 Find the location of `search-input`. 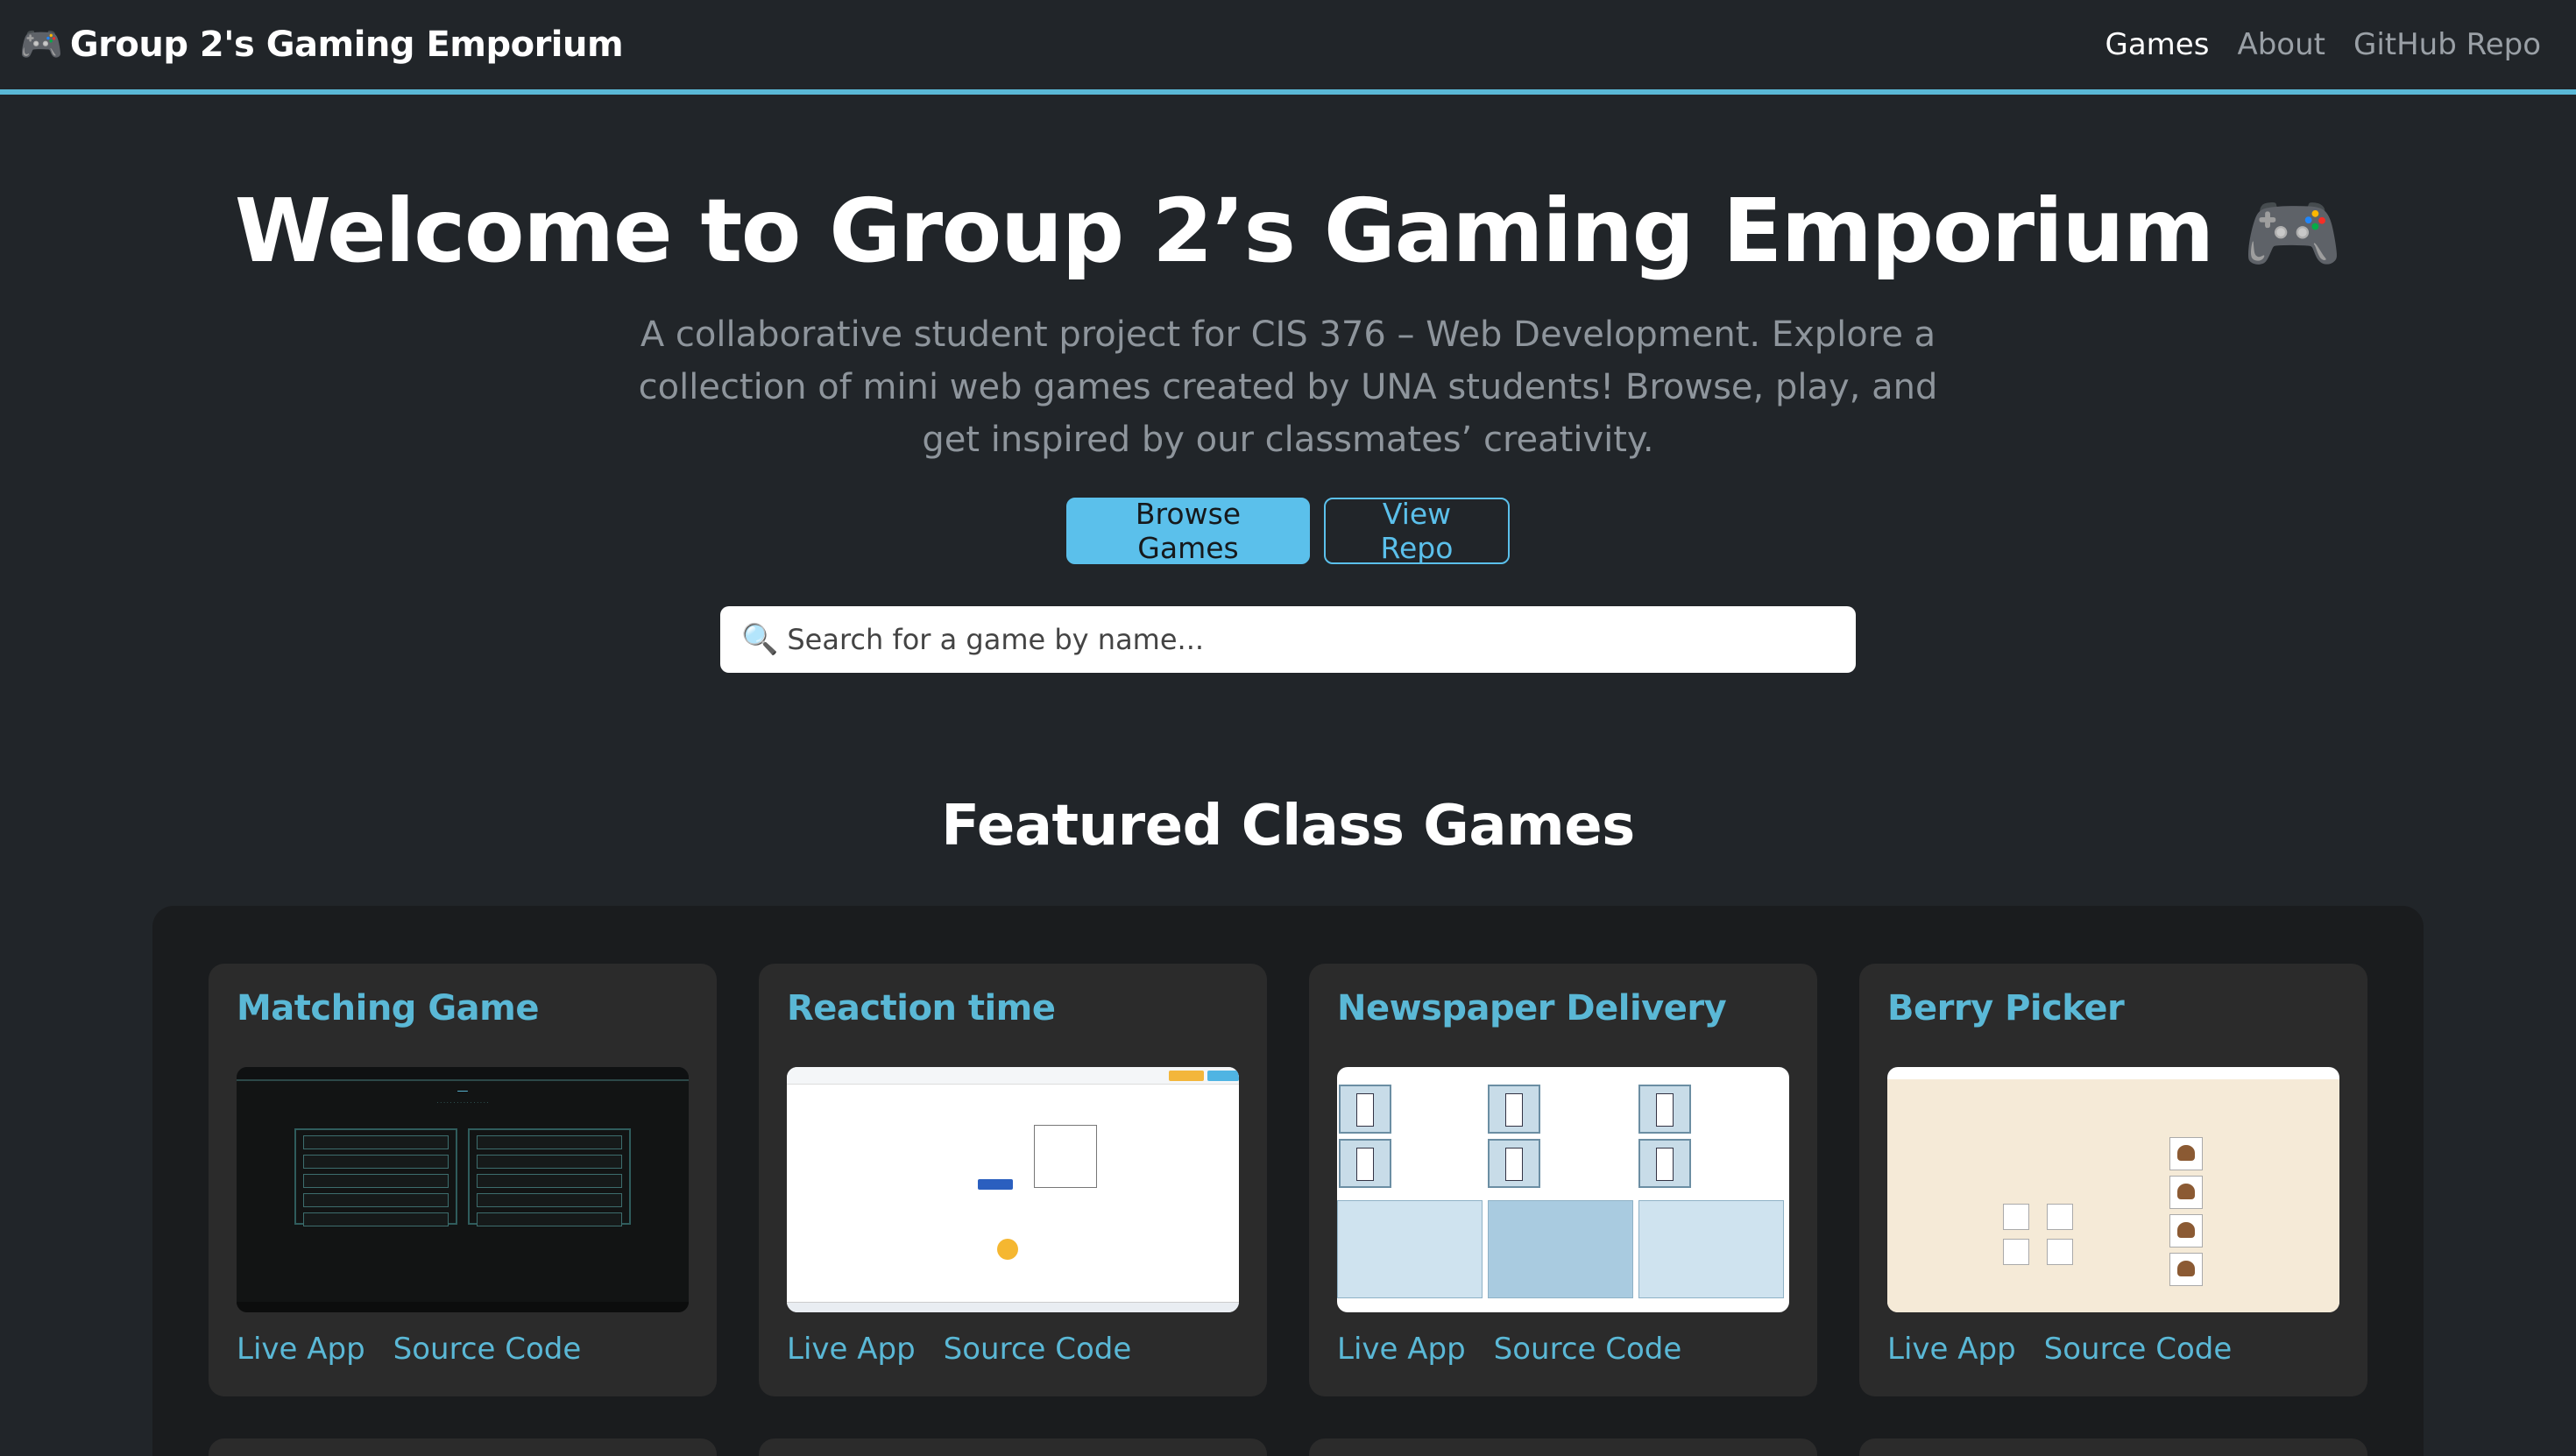

search-input is located at coordinates (1313, 639).